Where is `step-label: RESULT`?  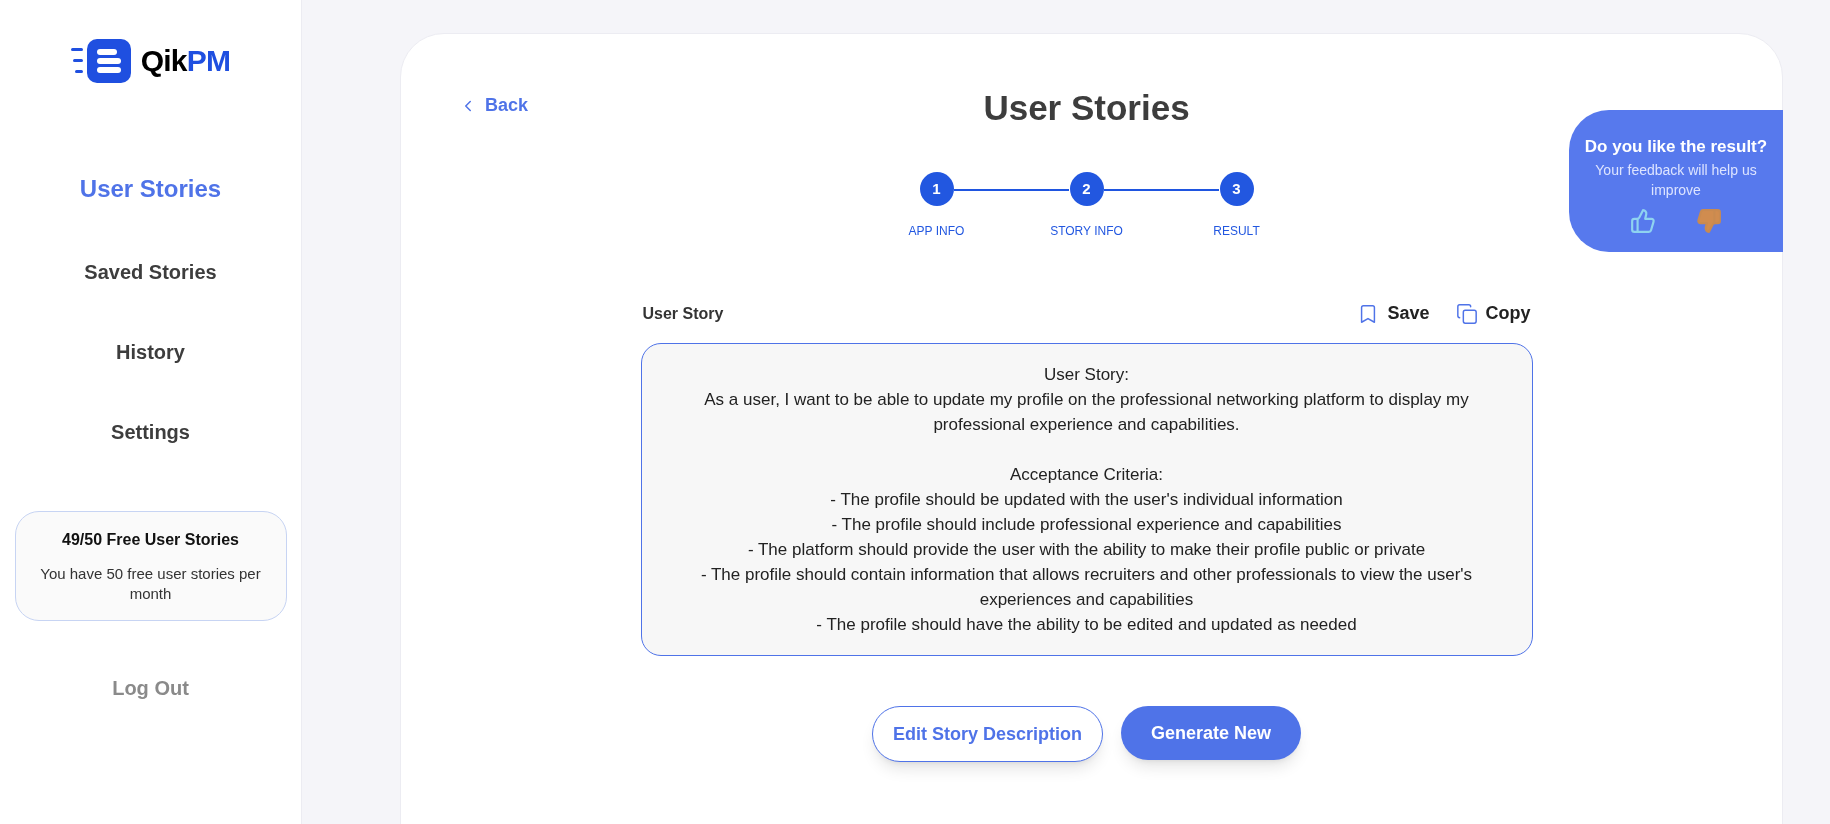
step-label: RESULT is located at coordinates (1236, 231).